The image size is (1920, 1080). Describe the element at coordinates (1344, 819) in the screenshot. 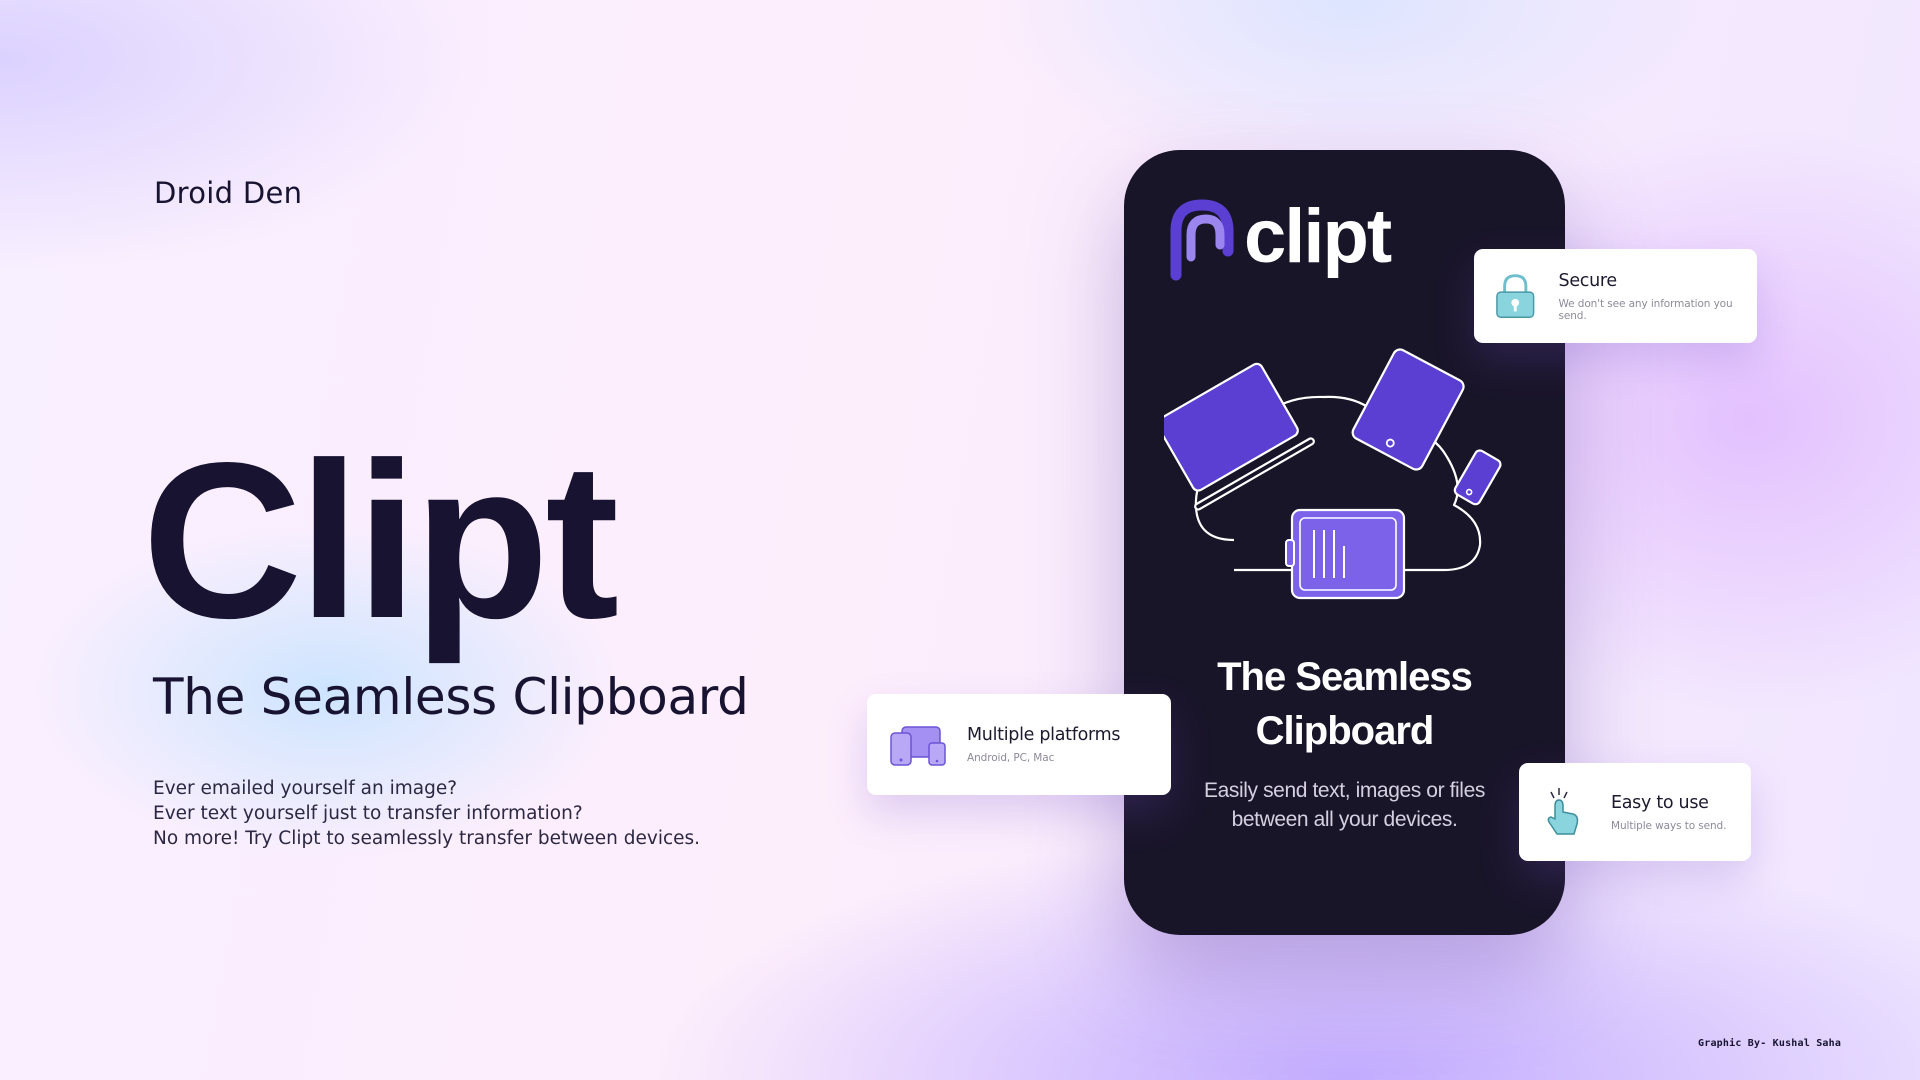

I see `phone-desc-line: between all your devices.` at that location.